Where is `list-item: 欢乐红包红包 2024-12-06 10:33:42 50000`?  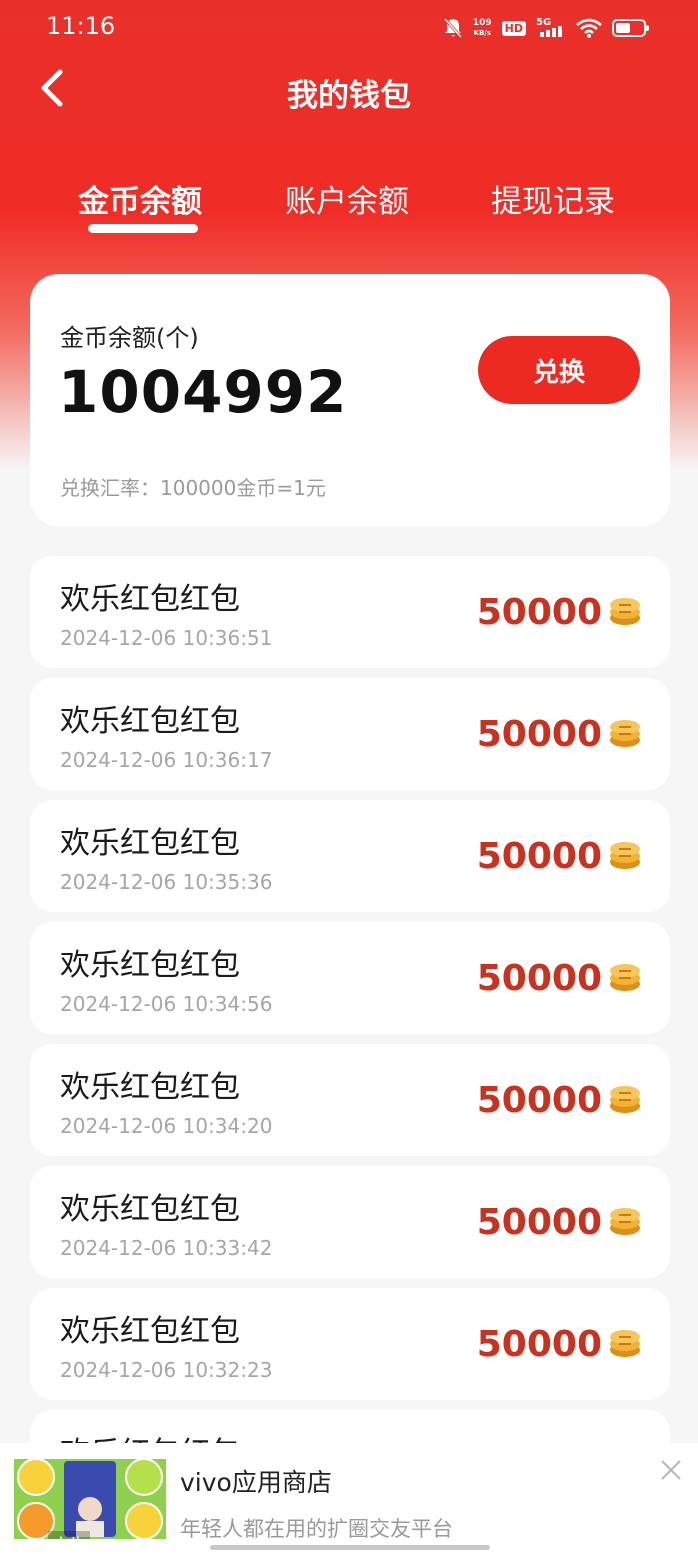 list-item: 欢乐红包红包 2024-12-06 10:33:42 50000 is located at coordinates (350, 1222).